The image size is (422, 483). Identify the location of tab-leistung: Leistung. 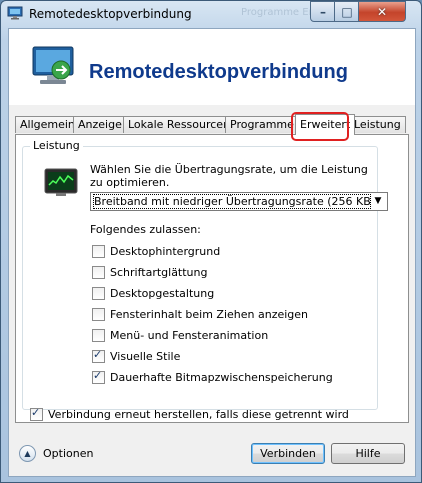
(377, 124).